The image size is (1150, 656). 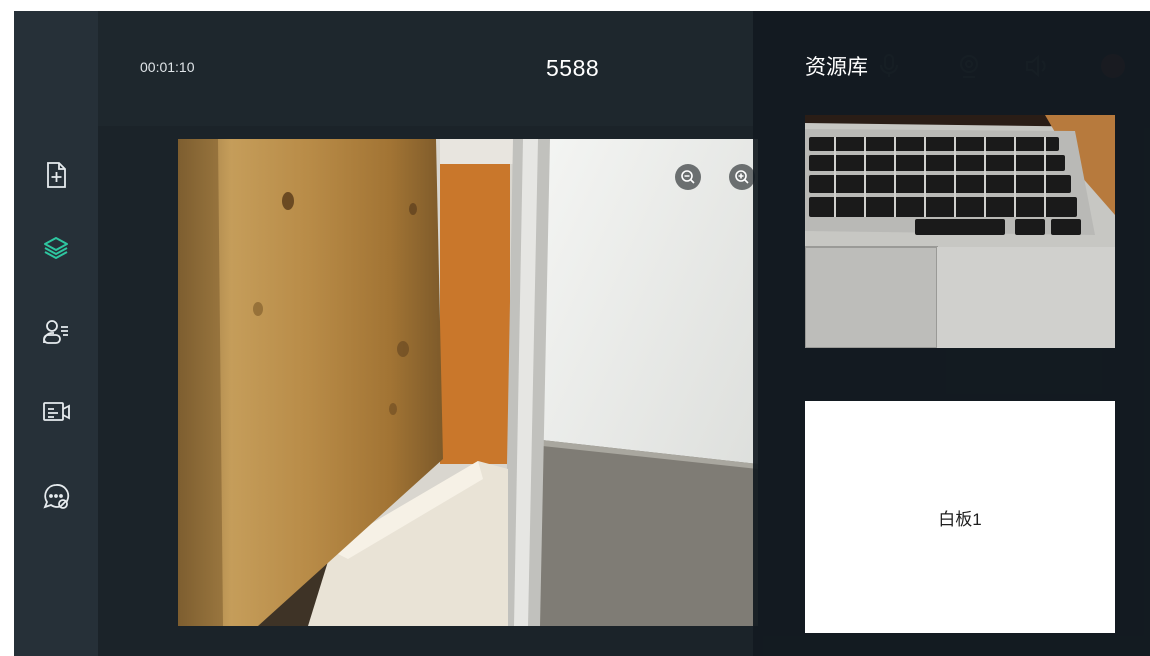 I want to click on video-list-icon, so click(x=56, y=411).